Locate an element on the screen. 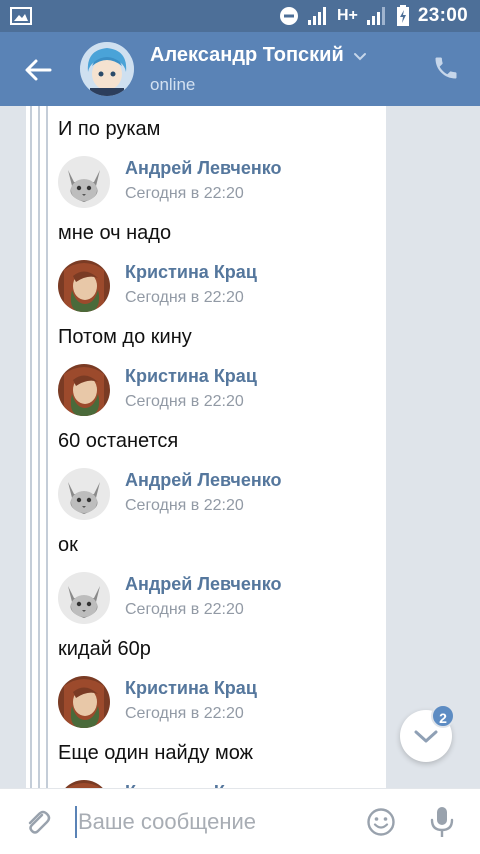 This screenshot has width=480, height=854. text-caret is located at coordinates (76, 822).